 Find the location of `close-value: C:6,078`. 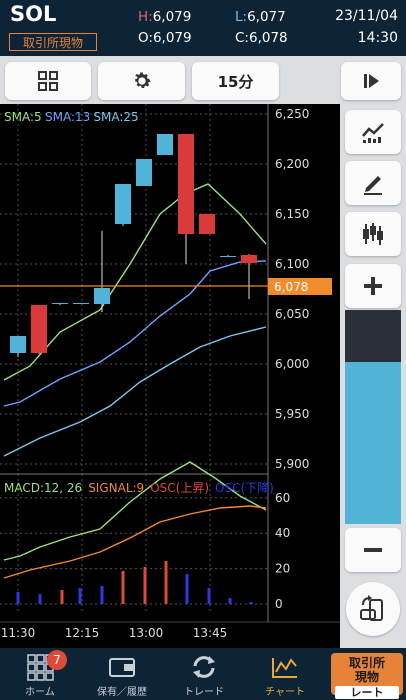

close-value: C:6,078 is located at coordinates (261, 38).